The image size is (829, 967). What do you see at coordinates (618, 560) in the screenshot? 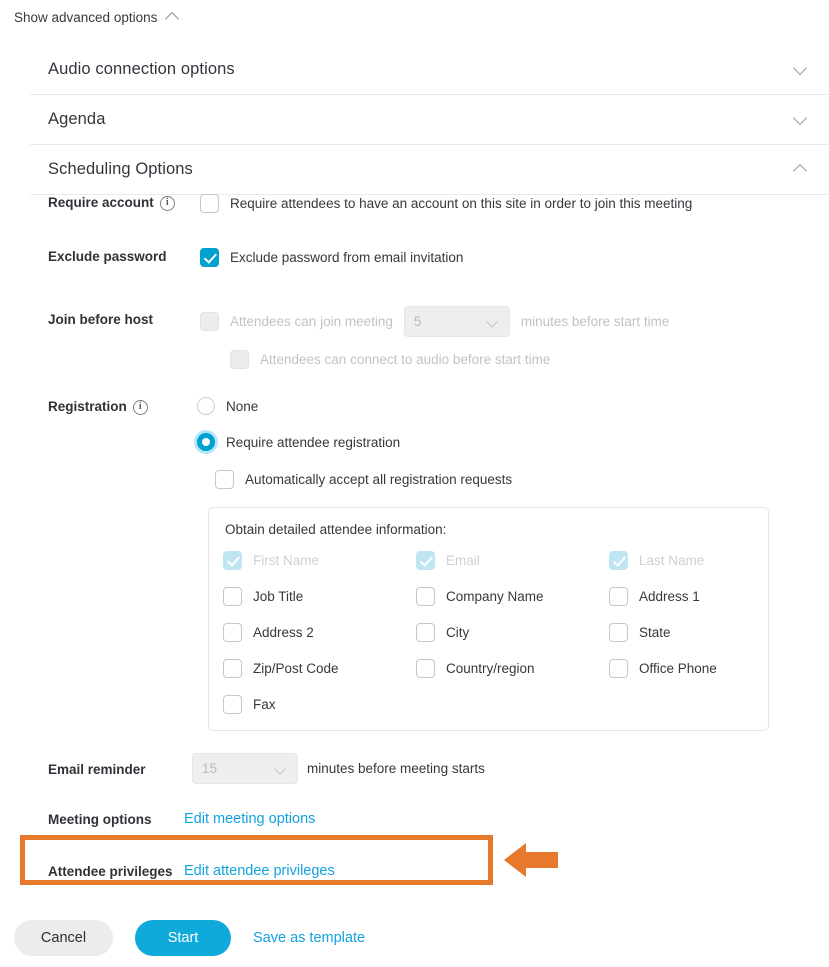
I see `last-name-checkbox` at bounding box center [618, 560].